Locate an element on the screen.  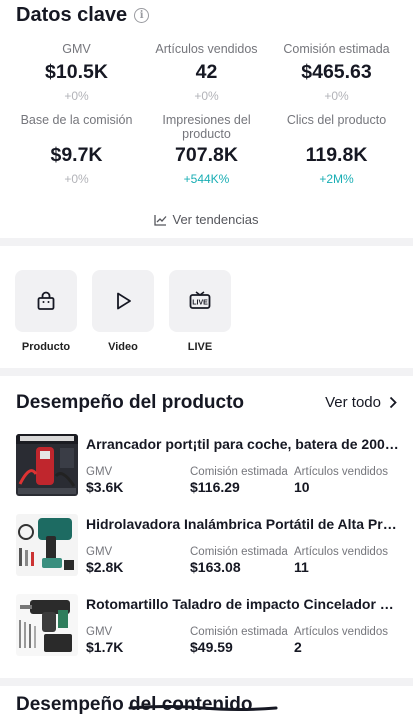
product-gmv: GMV $2.8K is located at coordinates (104, 560).